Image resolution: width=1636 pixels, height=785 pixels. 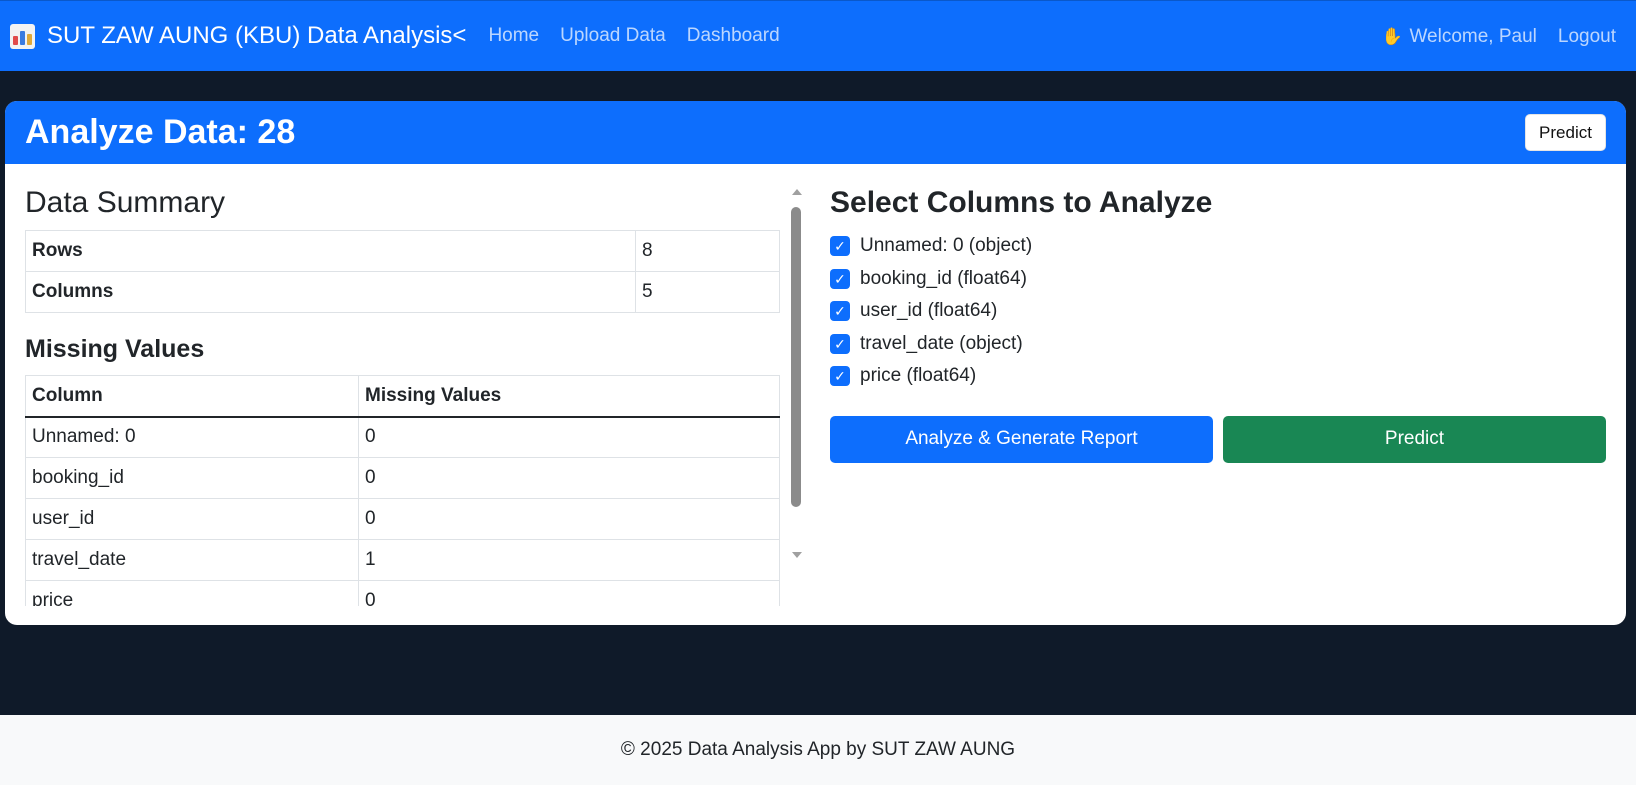 I want to click on summary-value: 5, so click(x=707, y=292).